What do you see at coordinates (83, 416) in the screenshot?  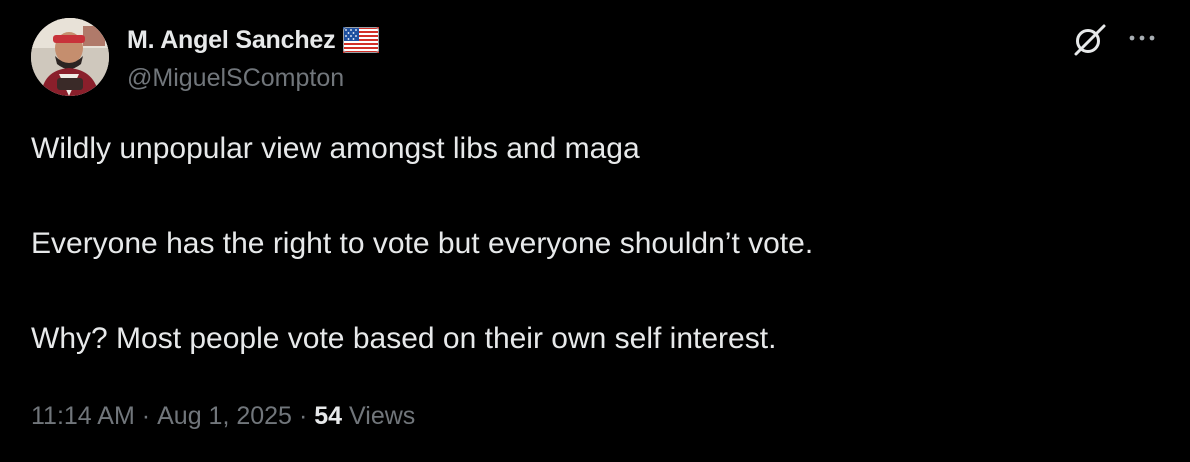 I see `post-time: 11:14 AM` at bounding box center [83, 416].